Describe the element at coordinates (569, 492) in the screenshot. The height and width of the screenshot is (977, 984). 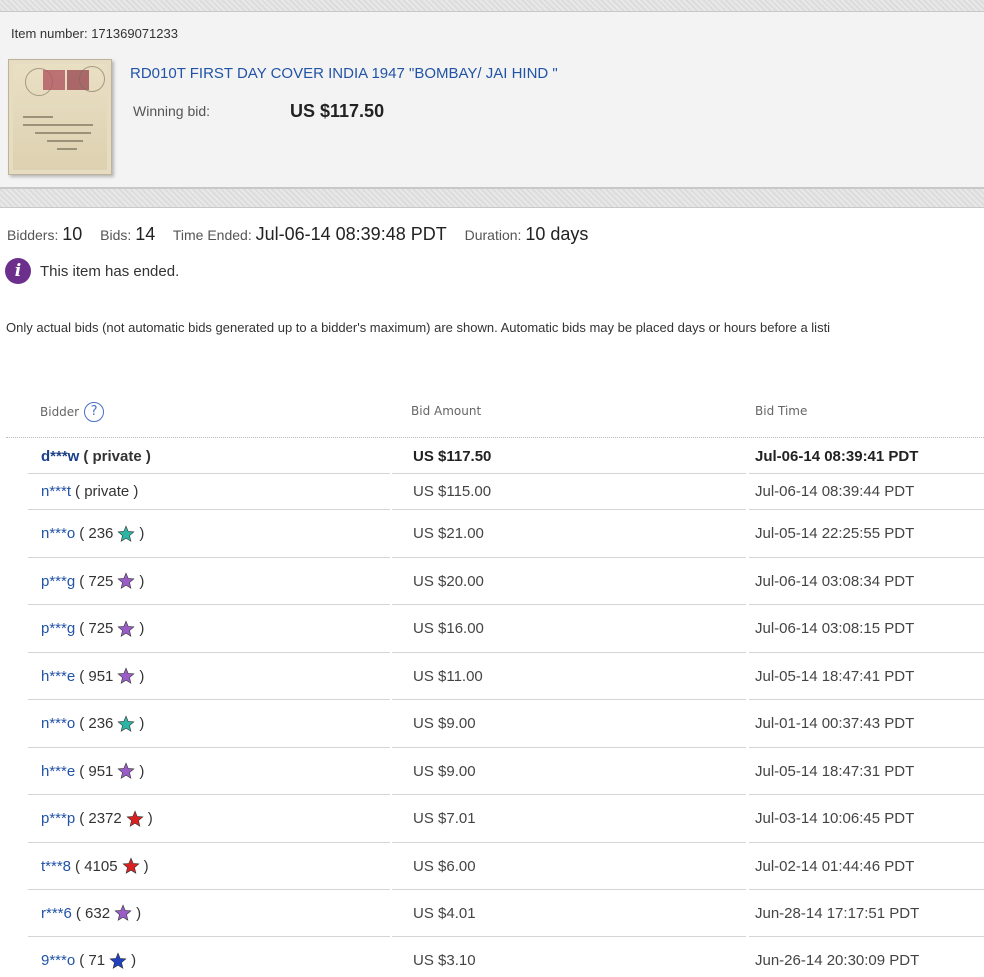
I see `bid-amount: US $115.00` at that location.